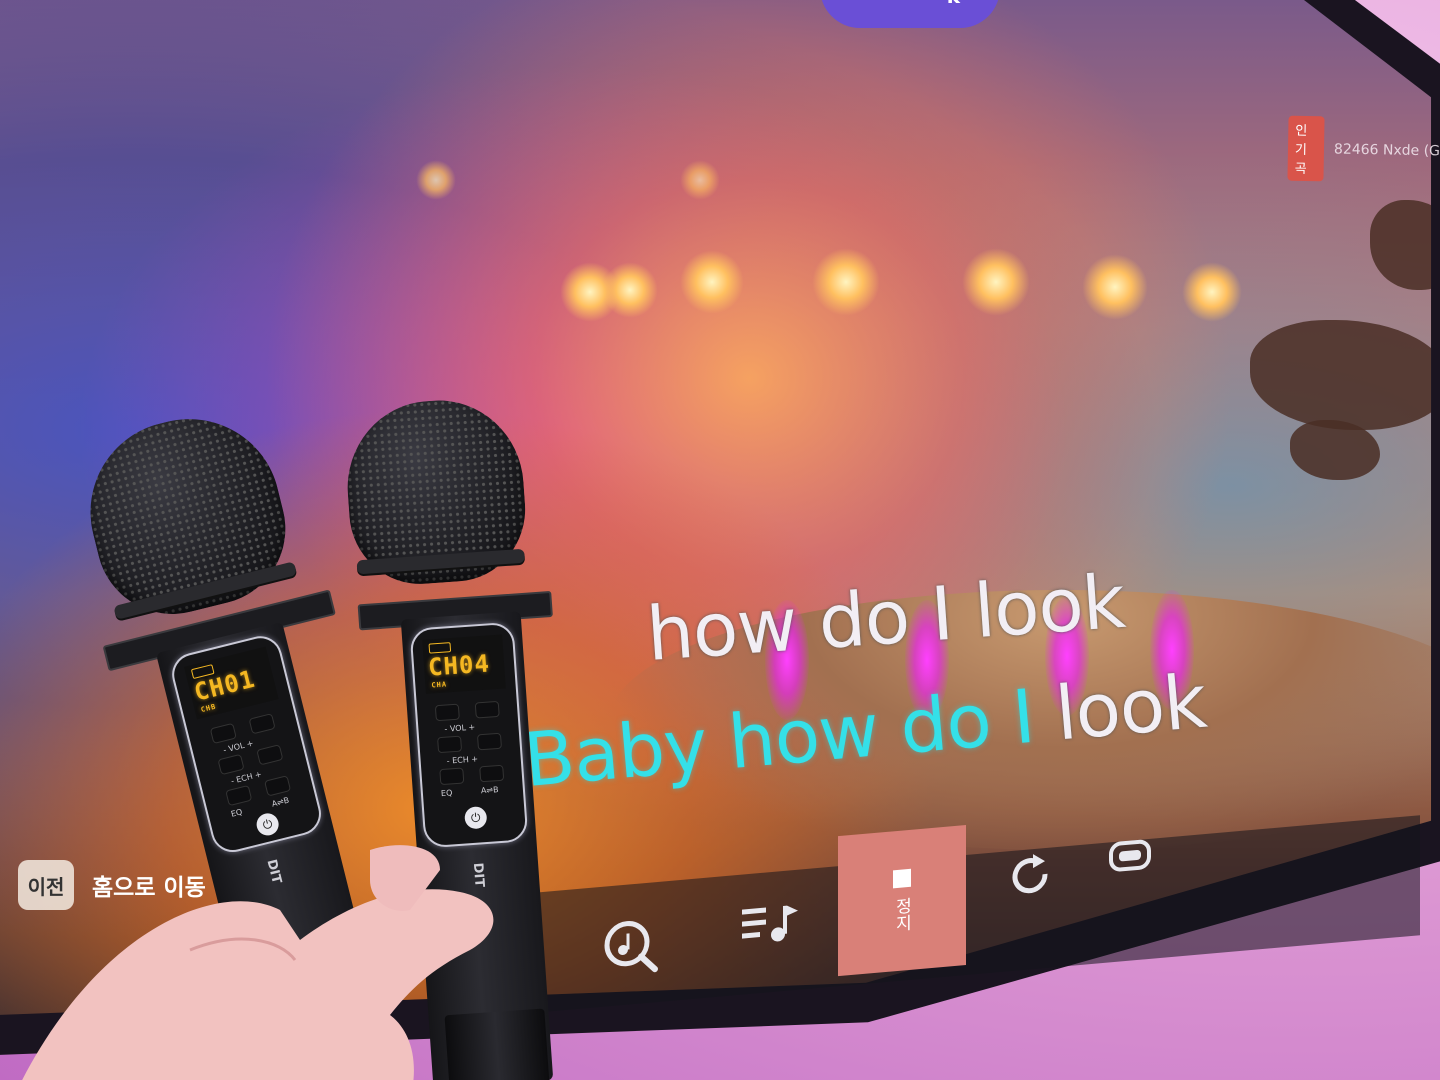 Image resolution: width=1440 pixels, height=1080 pixels. I want to click on voice-button, so click(1130, 856).